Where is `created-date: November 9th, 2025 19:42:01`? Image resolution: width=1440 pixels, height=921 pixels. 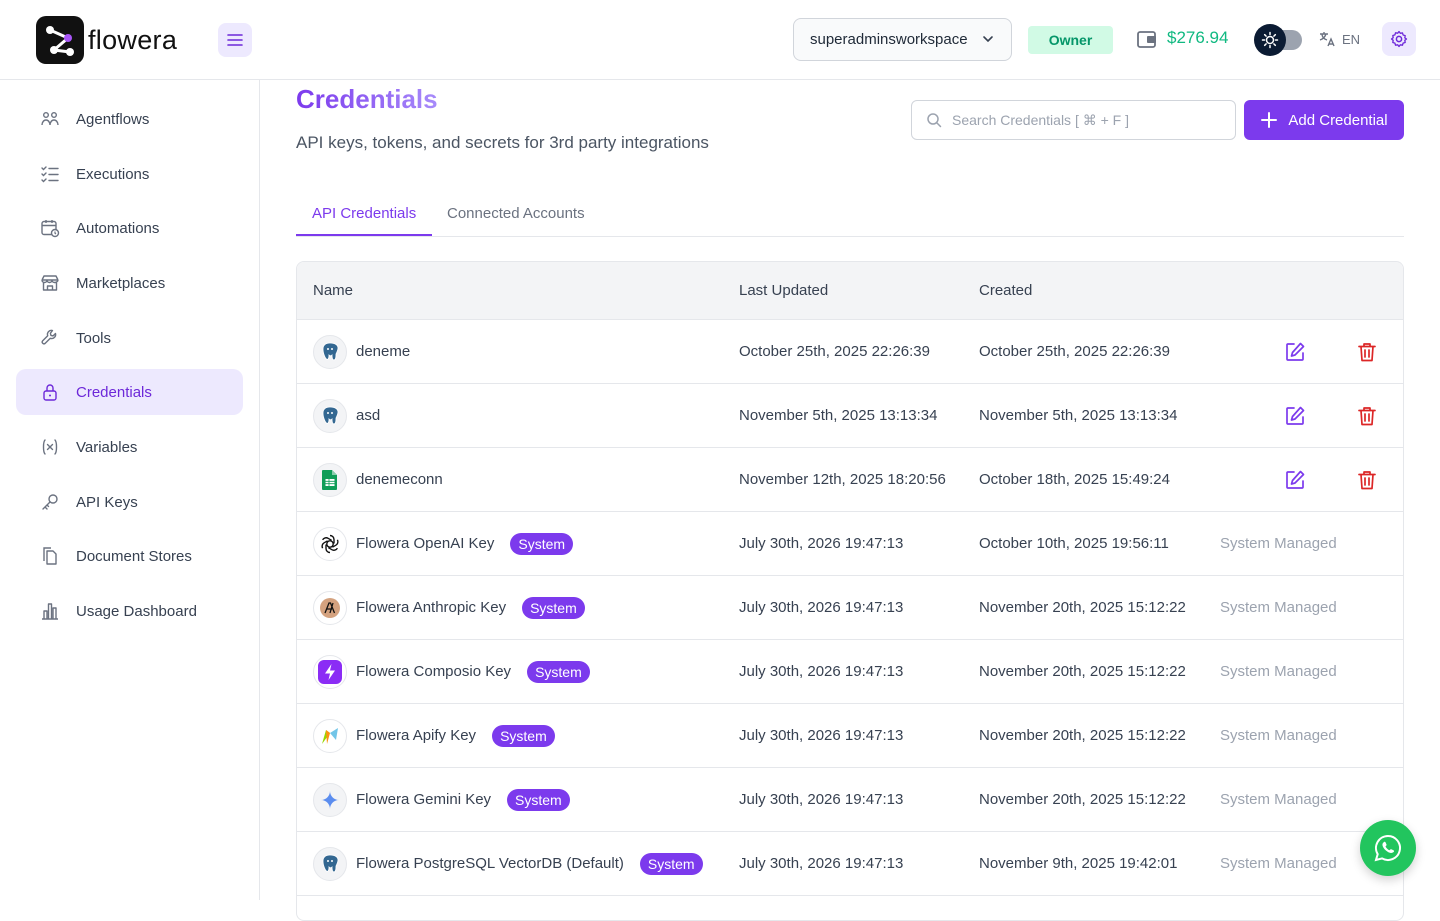
created-date: November 9th, 2025 19:42:01 is located at coordinates (1078, 863).